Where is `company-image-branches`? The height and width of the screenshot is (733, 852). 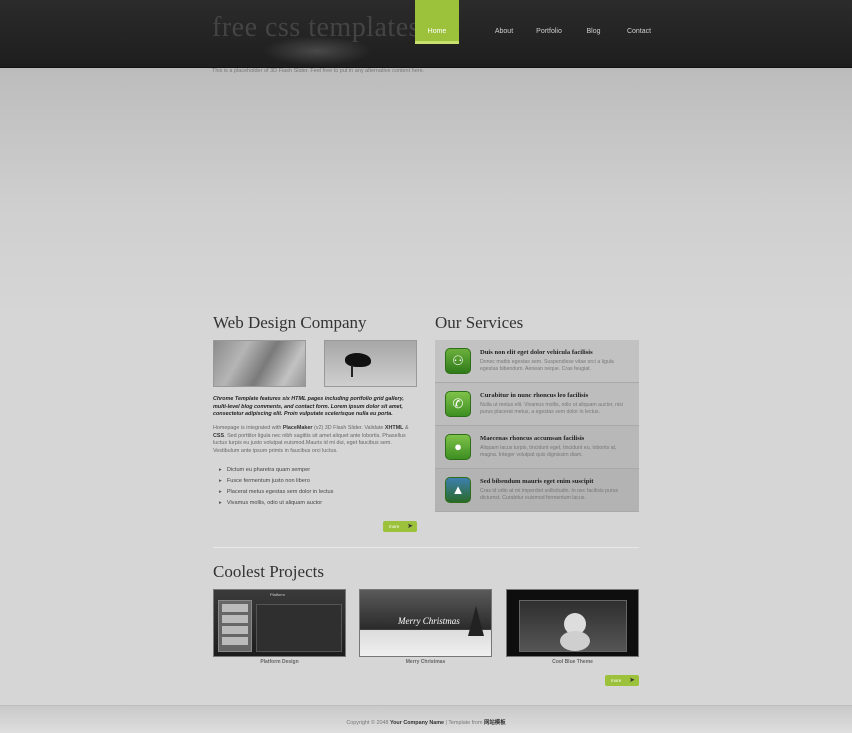
company-image-branches is located at coordinates (259, 363).